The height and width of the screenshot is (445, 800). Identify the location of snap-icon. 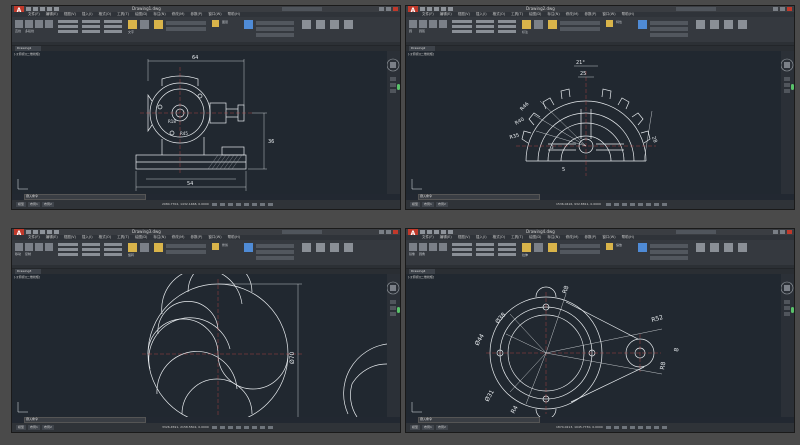
(616, 204).